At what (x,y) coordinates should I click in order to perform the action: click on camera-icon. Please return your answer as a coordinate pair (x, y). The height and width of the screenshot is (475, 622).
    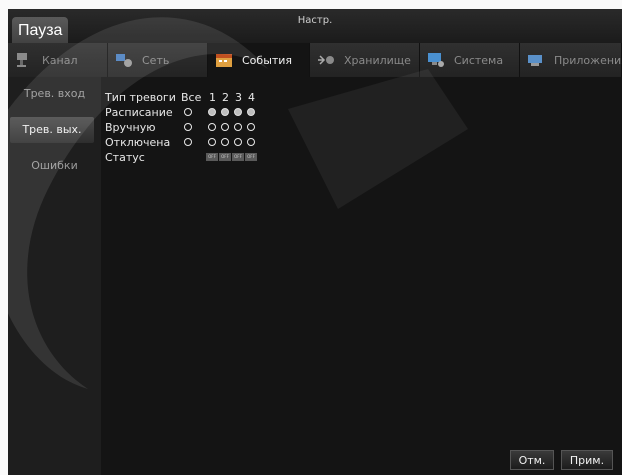
    Looking at the image, I should click on (24, 60).